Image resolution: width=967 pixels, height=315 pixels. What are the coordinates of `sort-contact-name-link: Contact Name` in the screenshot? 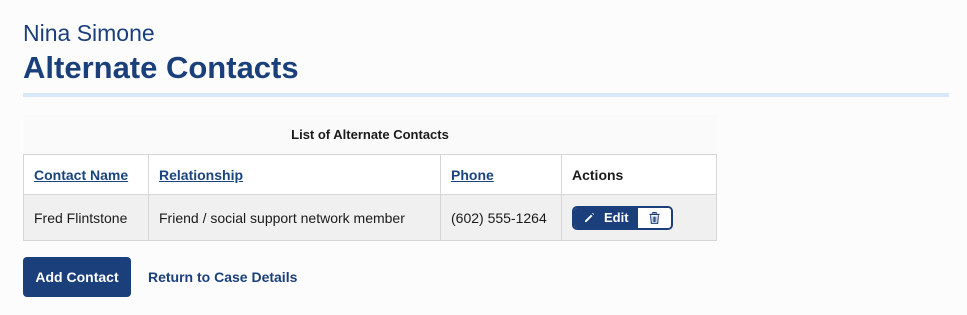 It's located at (81, 175).